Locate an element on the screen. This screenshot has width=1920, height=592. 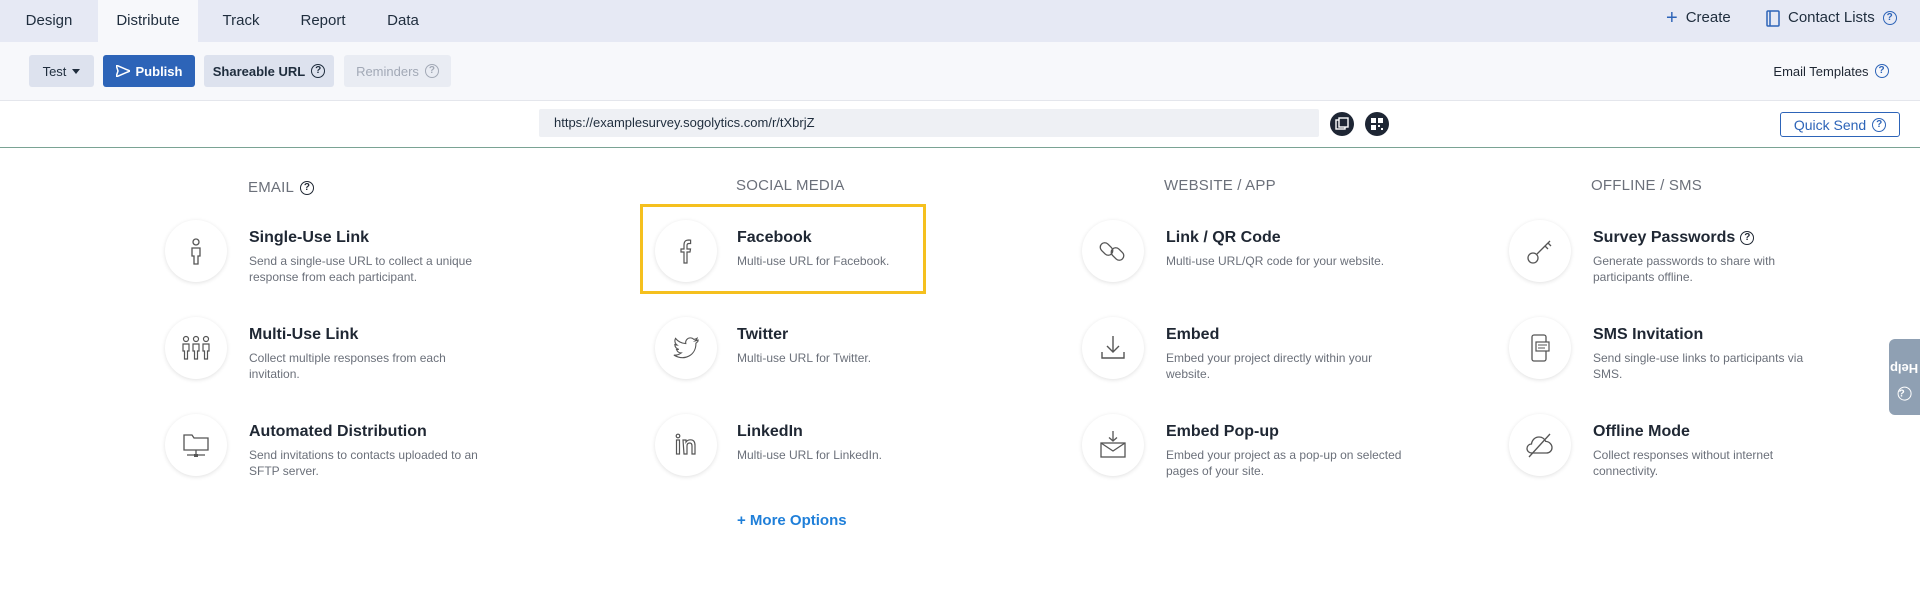
linkedin-option: LinkedIn Multi-use URL for LinkedIn. is located at coordinates (820, 454).